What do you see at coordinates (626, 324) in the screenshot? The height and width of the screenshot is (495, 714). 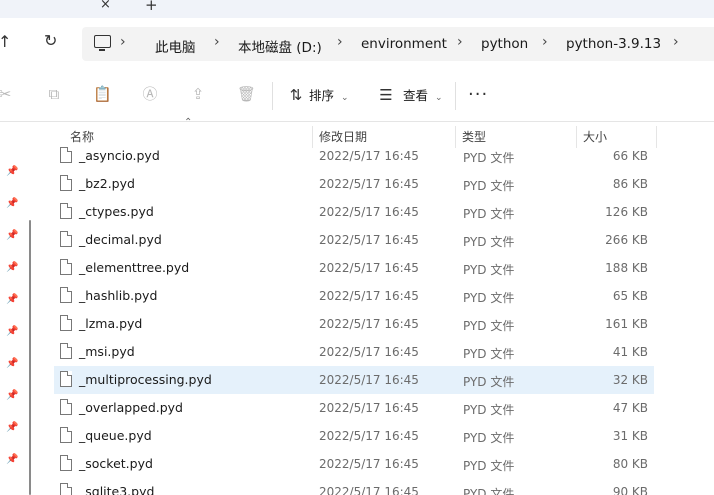 I see `file-size: 161 KB` at bounding box center [626, 324].